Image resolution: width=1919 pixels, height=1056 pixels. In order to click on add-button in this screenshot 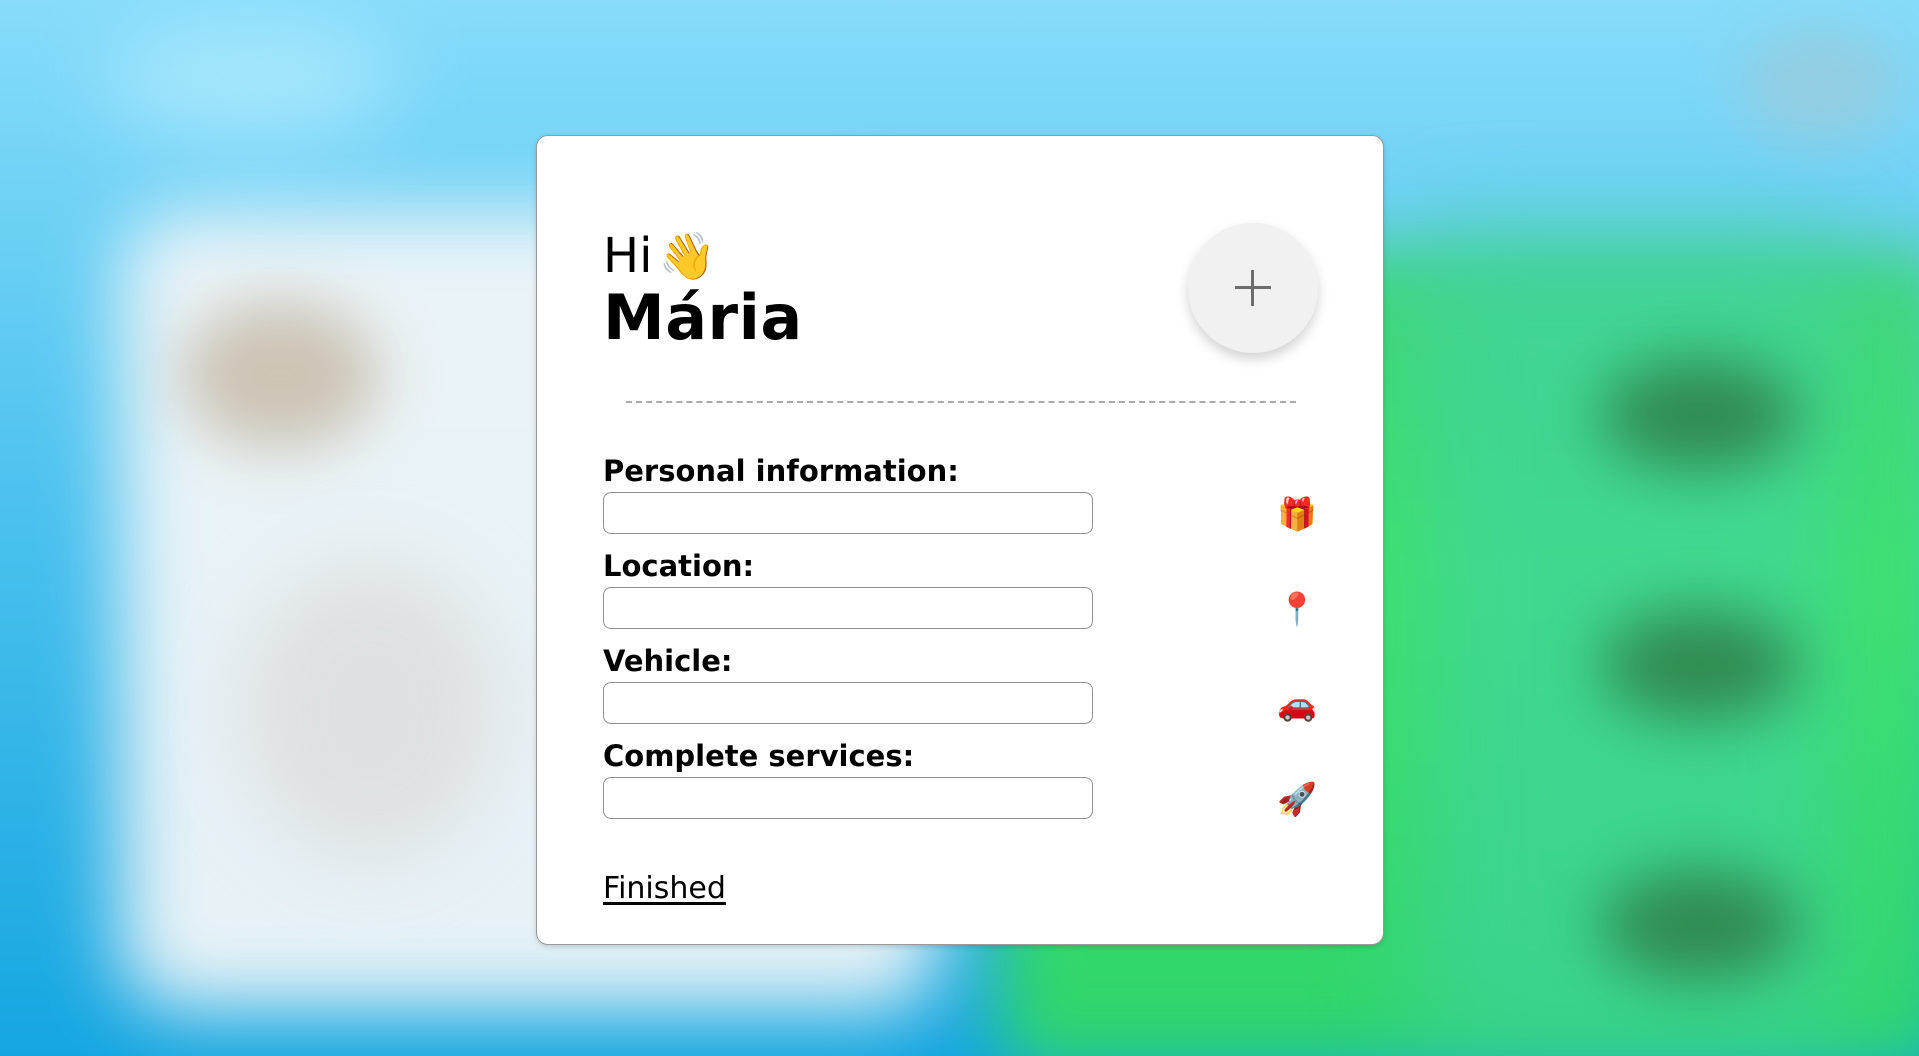, I will do `click(1253, 288)`.